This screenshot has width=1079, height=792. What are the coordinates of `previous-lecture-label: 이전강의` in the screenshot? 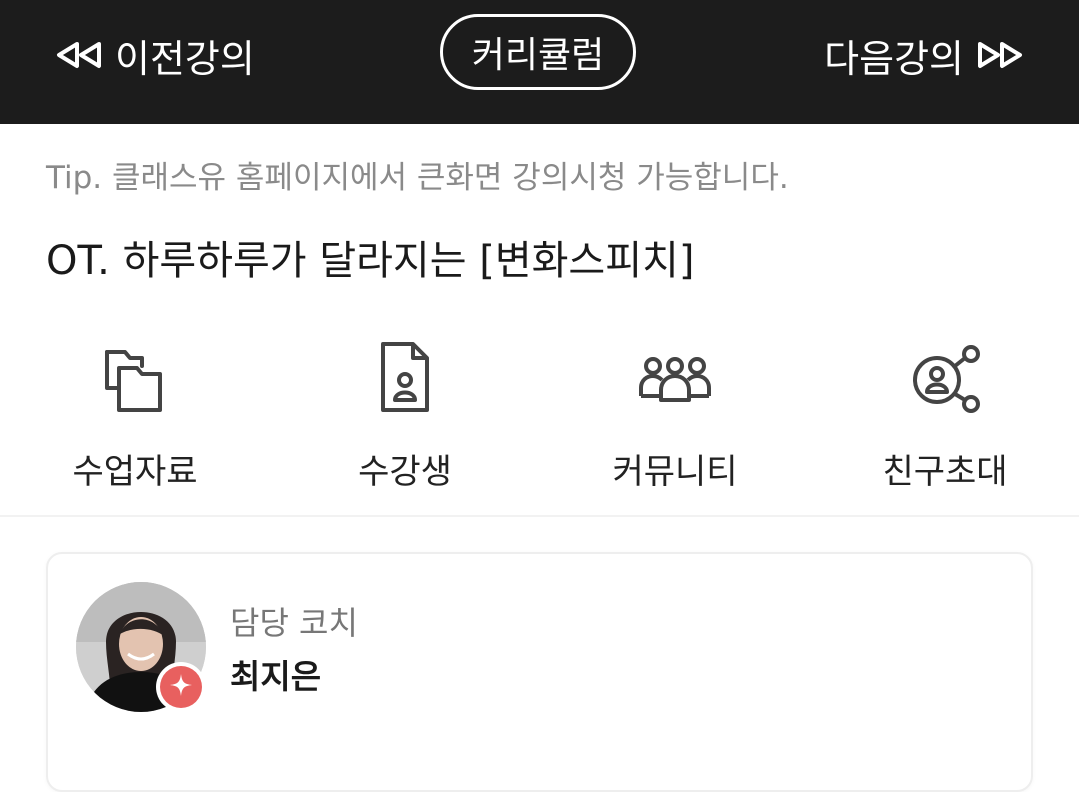 It's located at (185, 58).